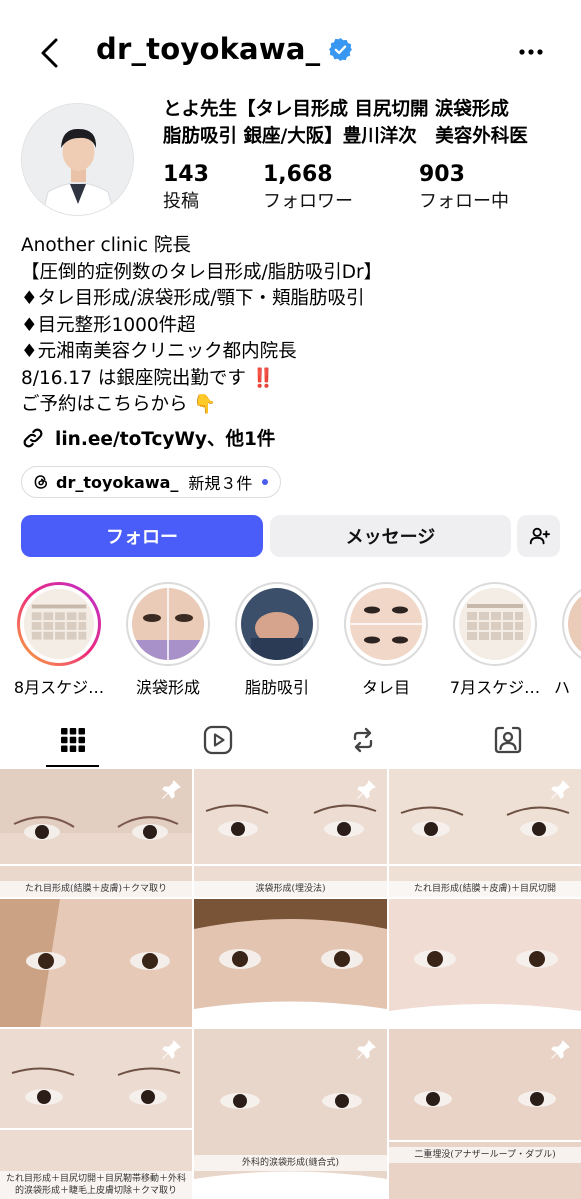 Image resolution: width=581 pixels, height=1199 pixels. Describe the element at coordinates (296, 379) in the screenshot. I see `bio-line-with-emoji: 8/16.17 は銀座院出勤です ‼️` at that location.